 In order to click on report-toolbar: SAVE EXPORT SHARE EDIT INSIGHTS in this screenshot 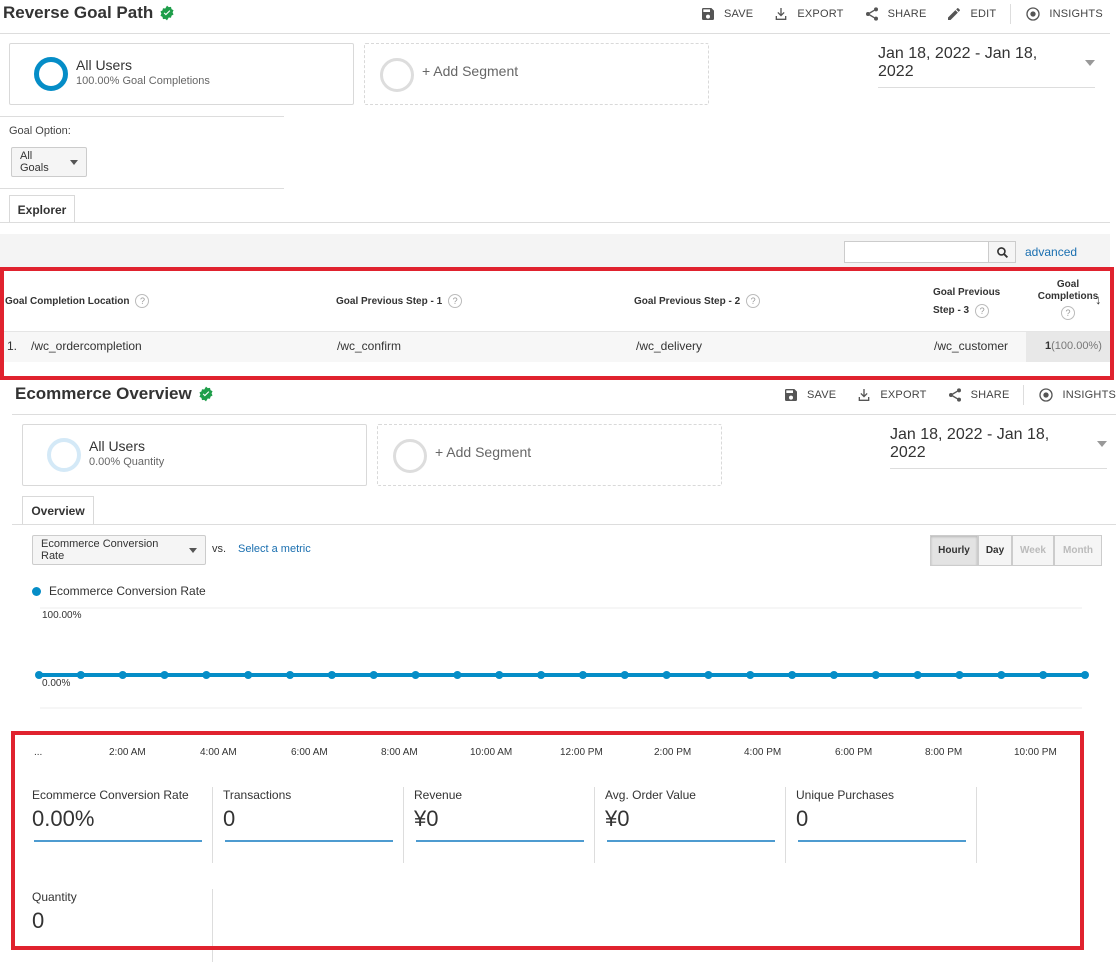, I will do `click(901, 14)`.